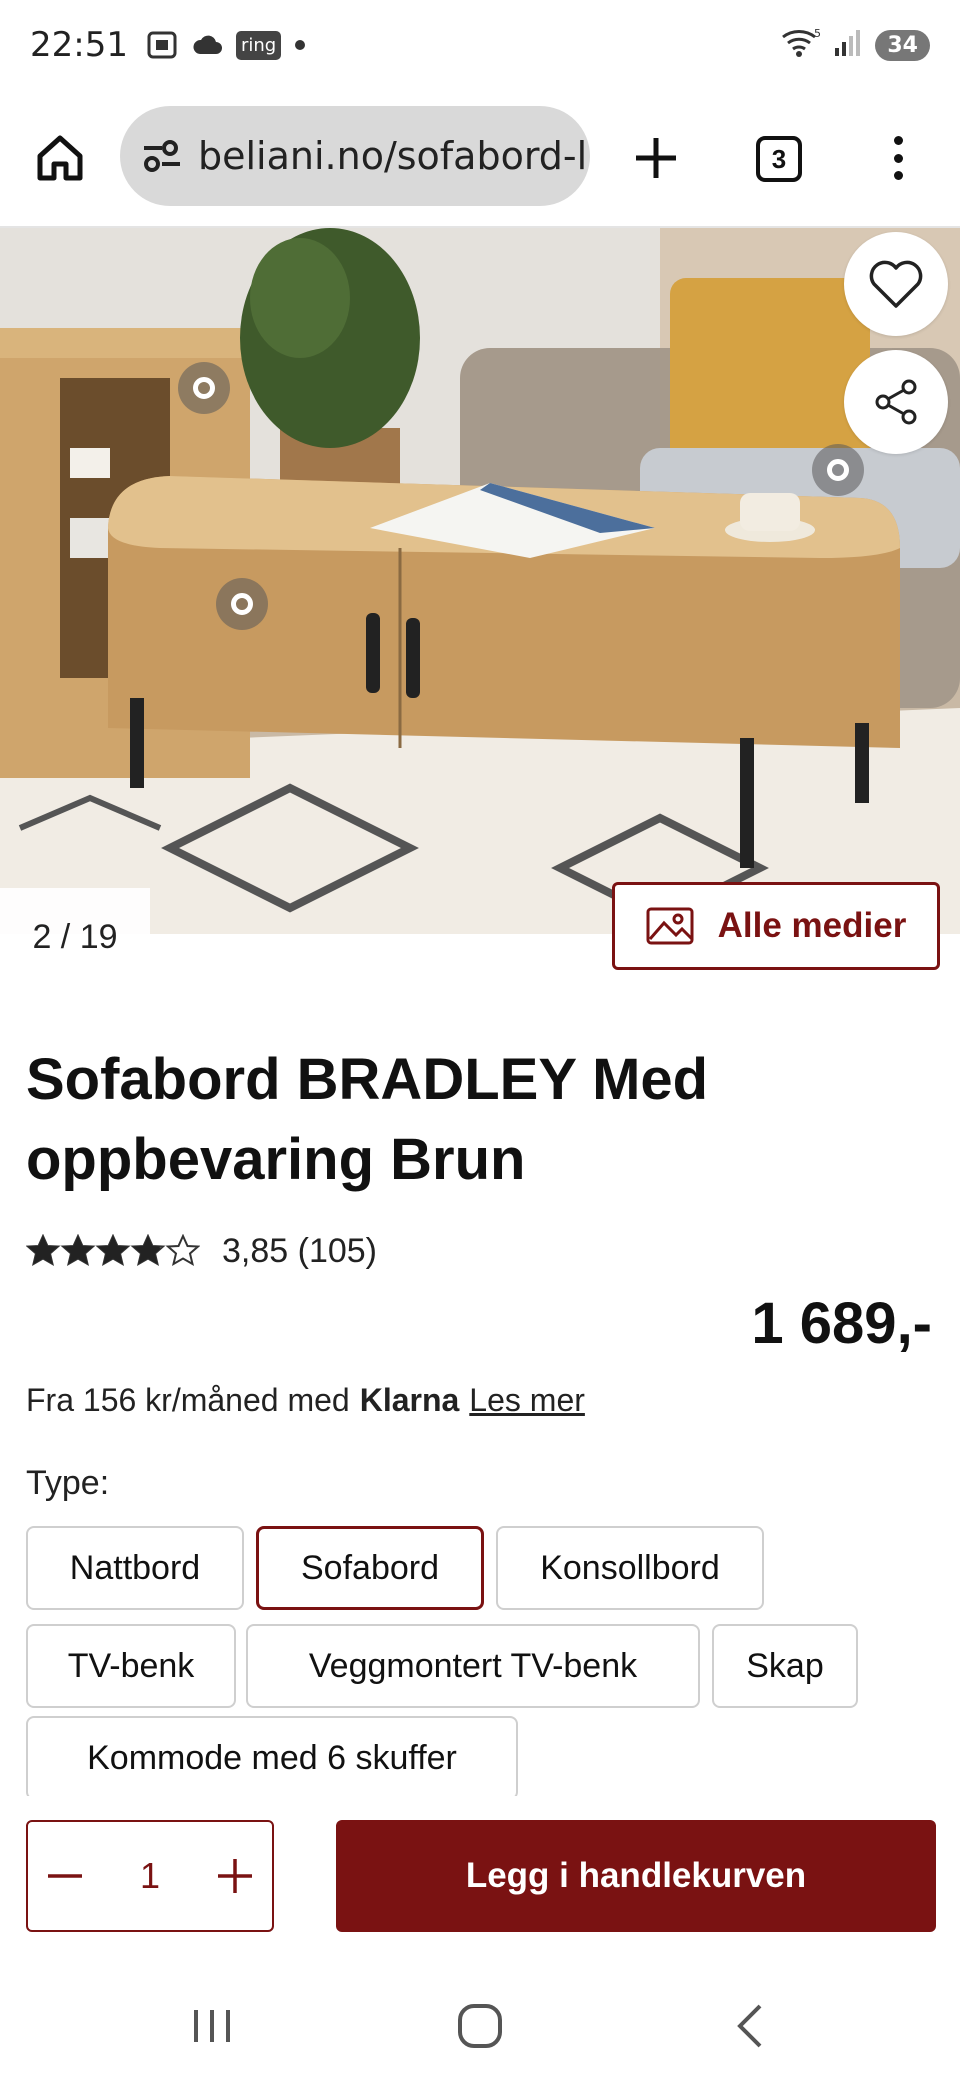  I want to click on minus-icon, so click(65, 1876).